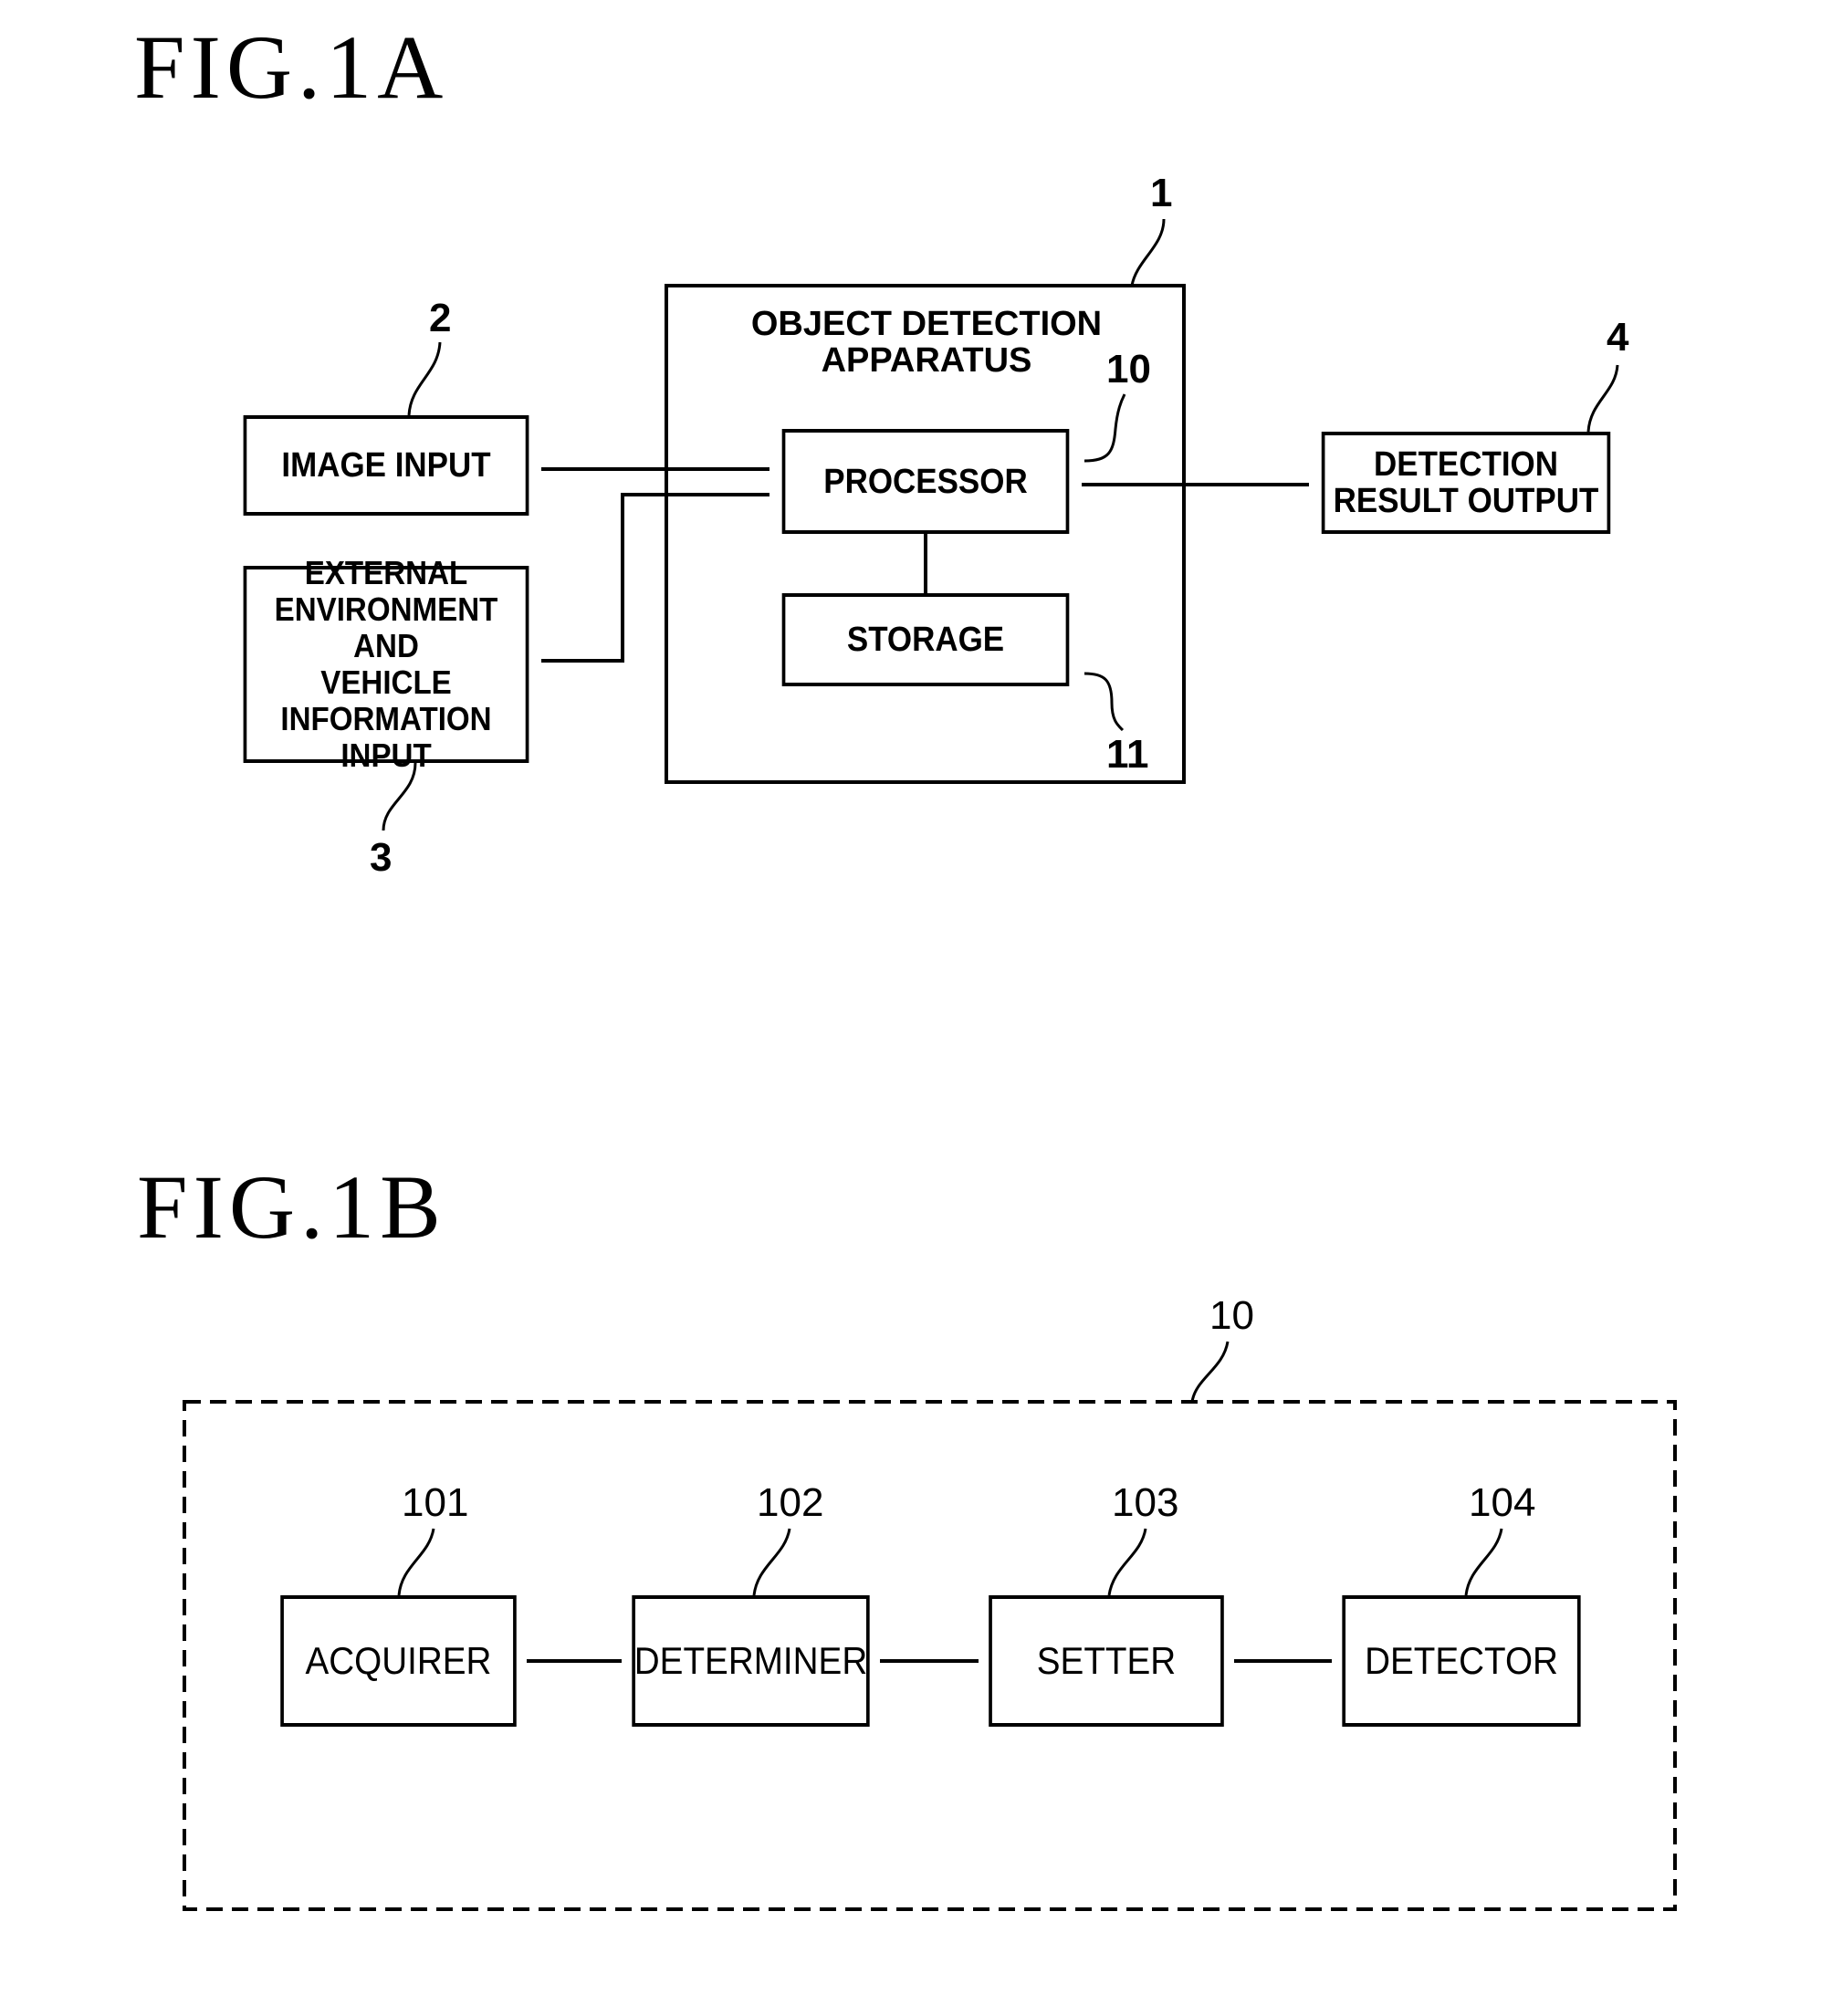  I want to click on apparatus-title-line1: OBJECT DETECTION, so click(926, 324).